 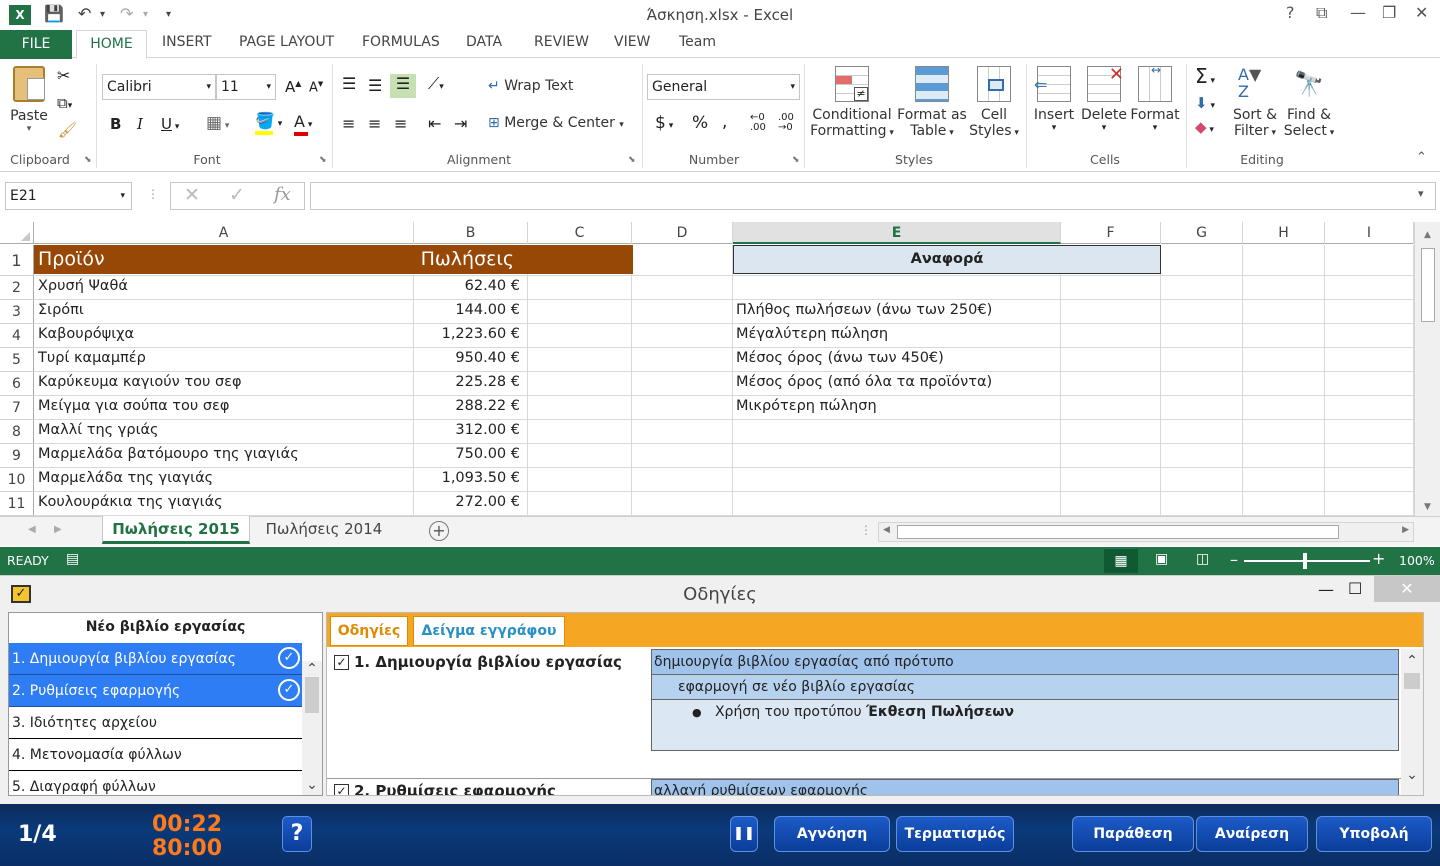 What do you see at coordinates (32, 529) in the screenshot?
I see `scroll-sheets-left-icon: ◀` at bounding box center [32, 529].